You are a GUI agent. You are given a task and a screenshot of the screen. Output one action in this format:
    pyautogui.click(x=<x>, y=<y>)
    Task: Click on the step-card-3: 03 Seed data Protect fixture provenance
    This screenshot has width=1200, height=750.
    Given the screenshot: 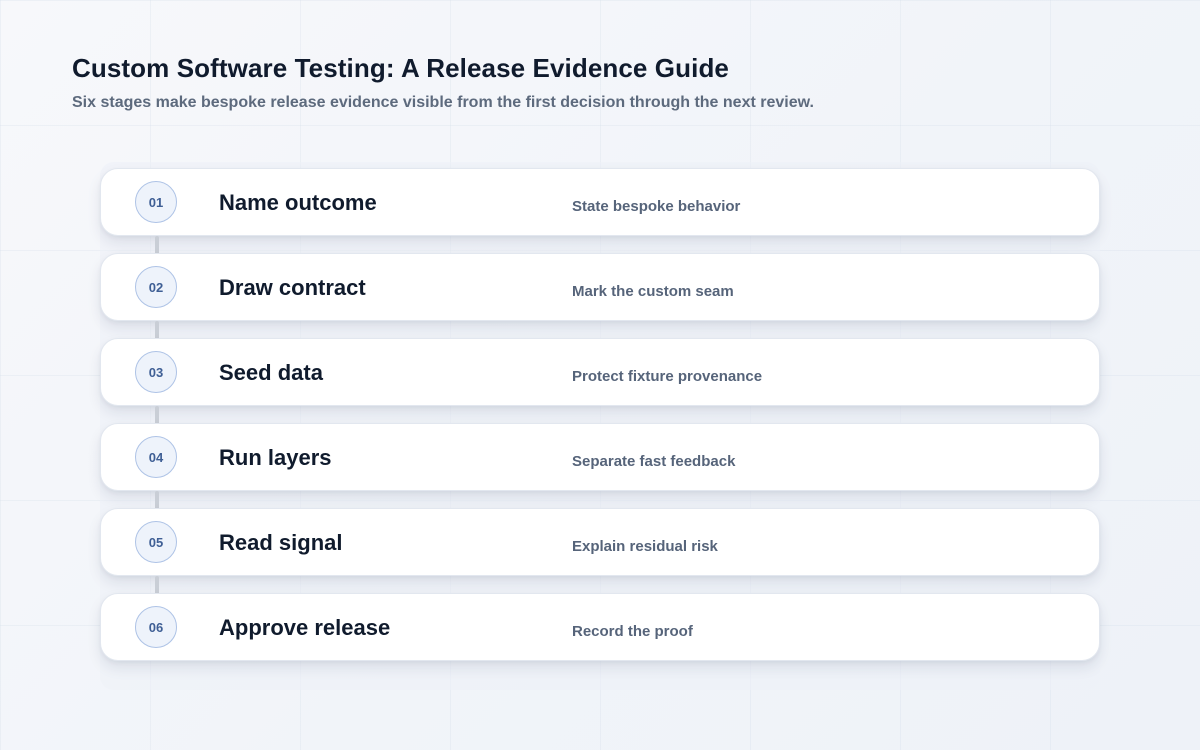 What is the action you would take?
    pyautogui.click(x=600, y=381)
    